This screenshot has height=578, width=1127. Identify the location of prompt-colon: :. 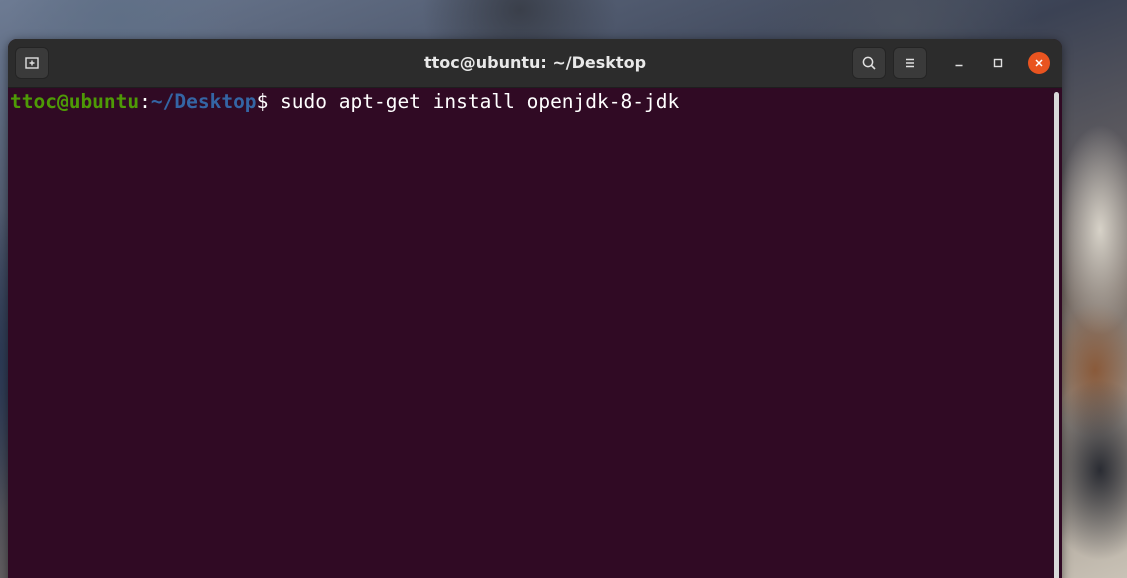
(145, 101).